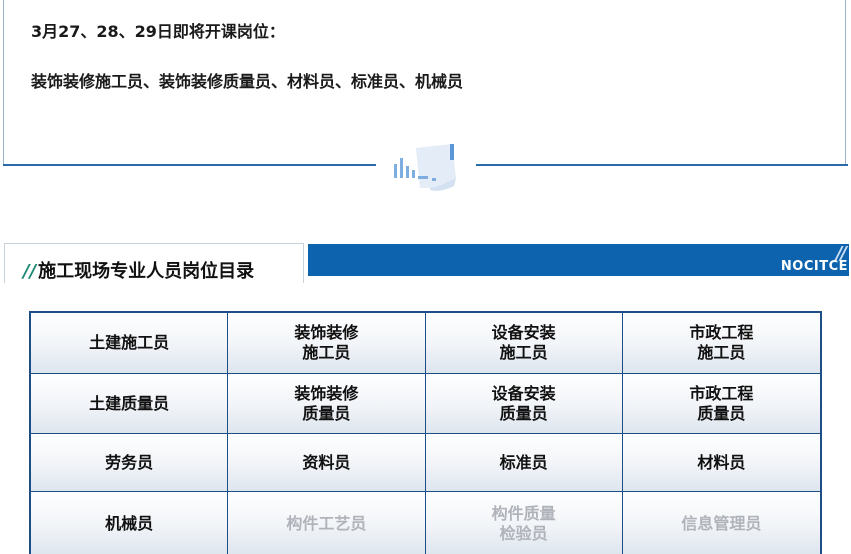 This screenshot has width=851, height=554. What do you see at coordinates (327, 463) in the screenshot?
I see `position-cell: 资料员` at bounding box center [327, 463].